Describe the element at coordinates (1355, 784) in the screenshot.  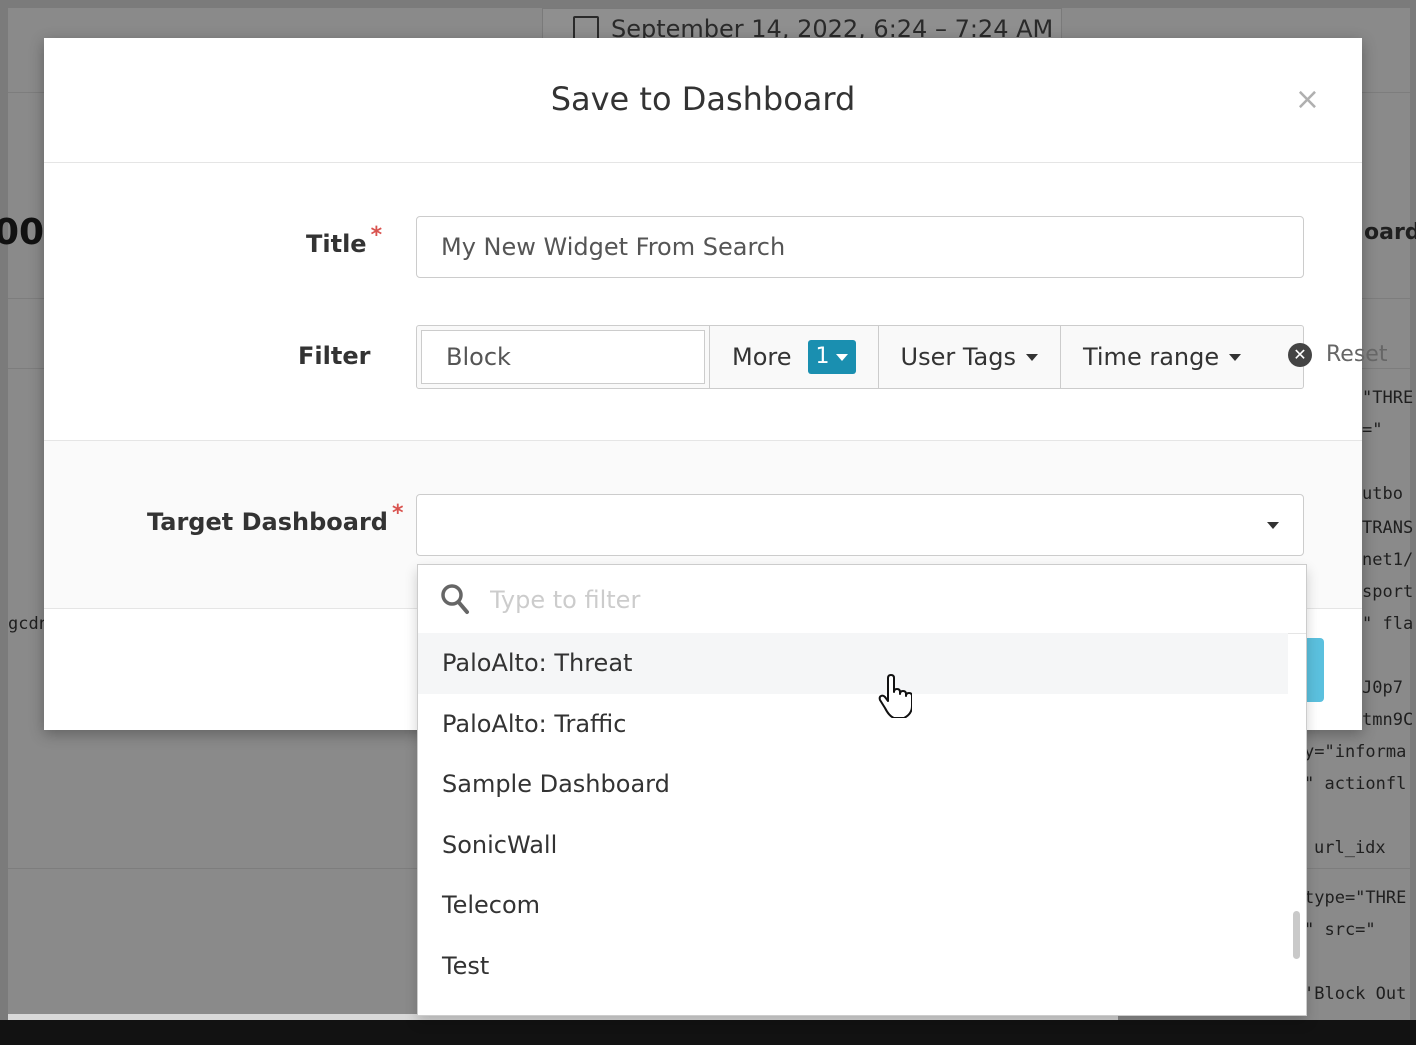
I see `code-line: " actionfl` at that location.